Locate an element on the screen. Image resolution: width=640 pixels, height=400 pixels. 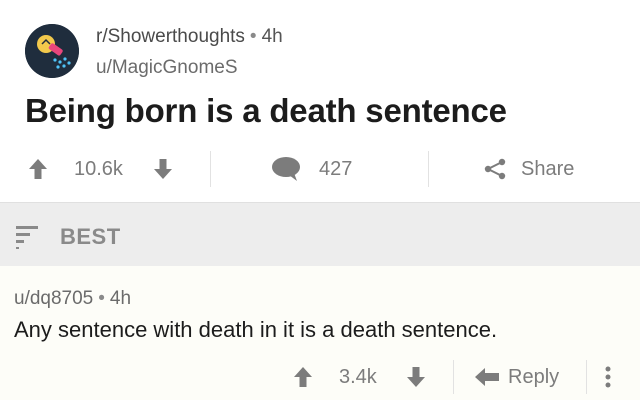
more-vertical-icon is located at coordinates (608, 377).